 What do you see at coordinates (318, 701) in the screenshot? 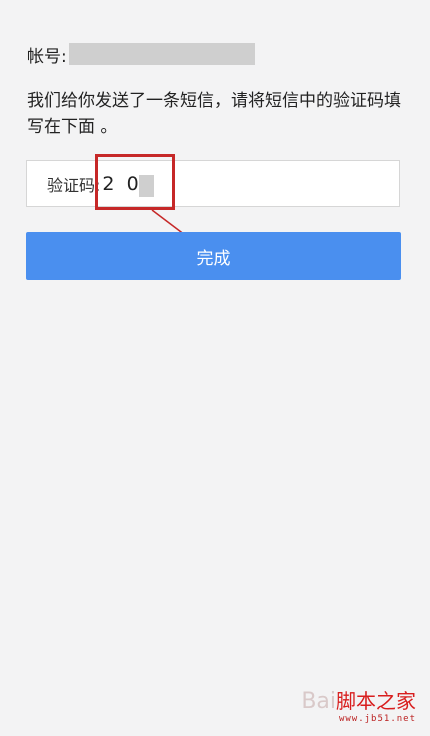
I see `watermark-prefix: Bai` at bounding box center [318, 701].